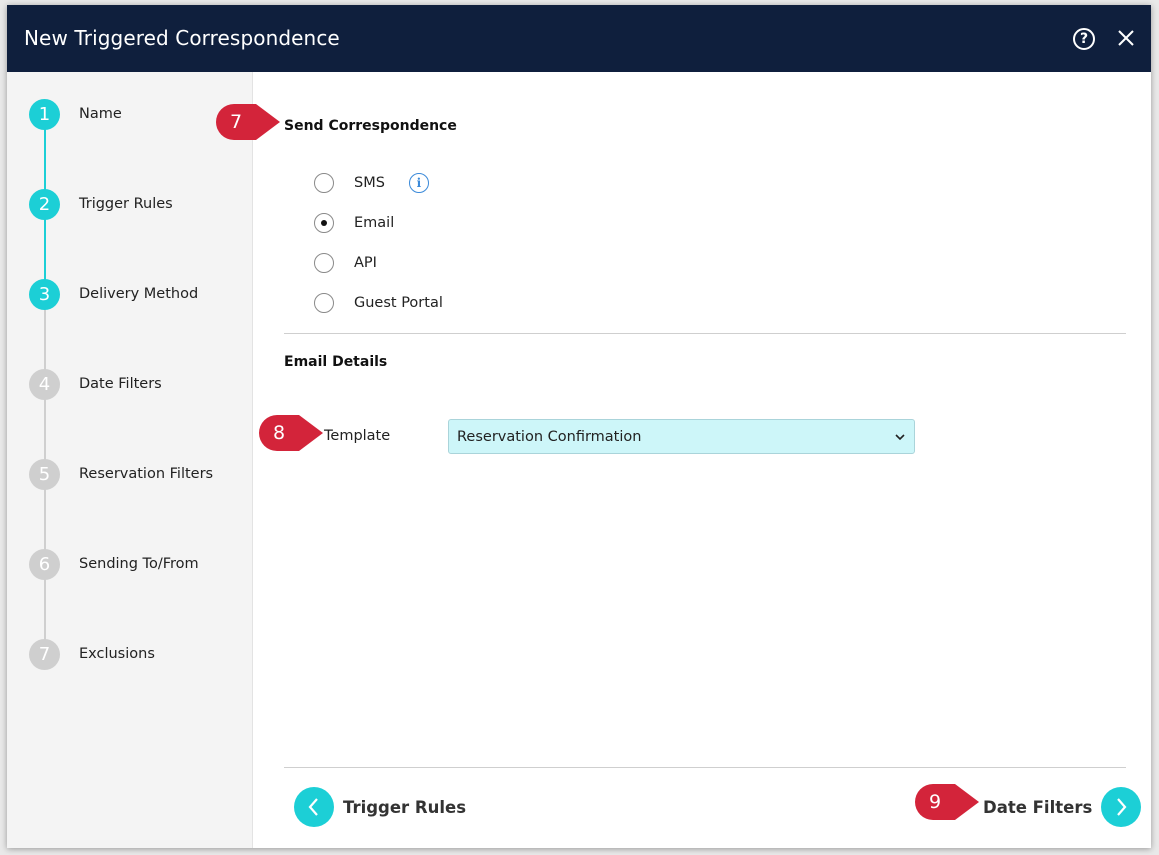 The width and height of the screenshot is (1159, 855). What do you see at coordinates (146, 474) in the screenshot?
I see `step-label: Reservation Filters` at bounding box center [146, 474].